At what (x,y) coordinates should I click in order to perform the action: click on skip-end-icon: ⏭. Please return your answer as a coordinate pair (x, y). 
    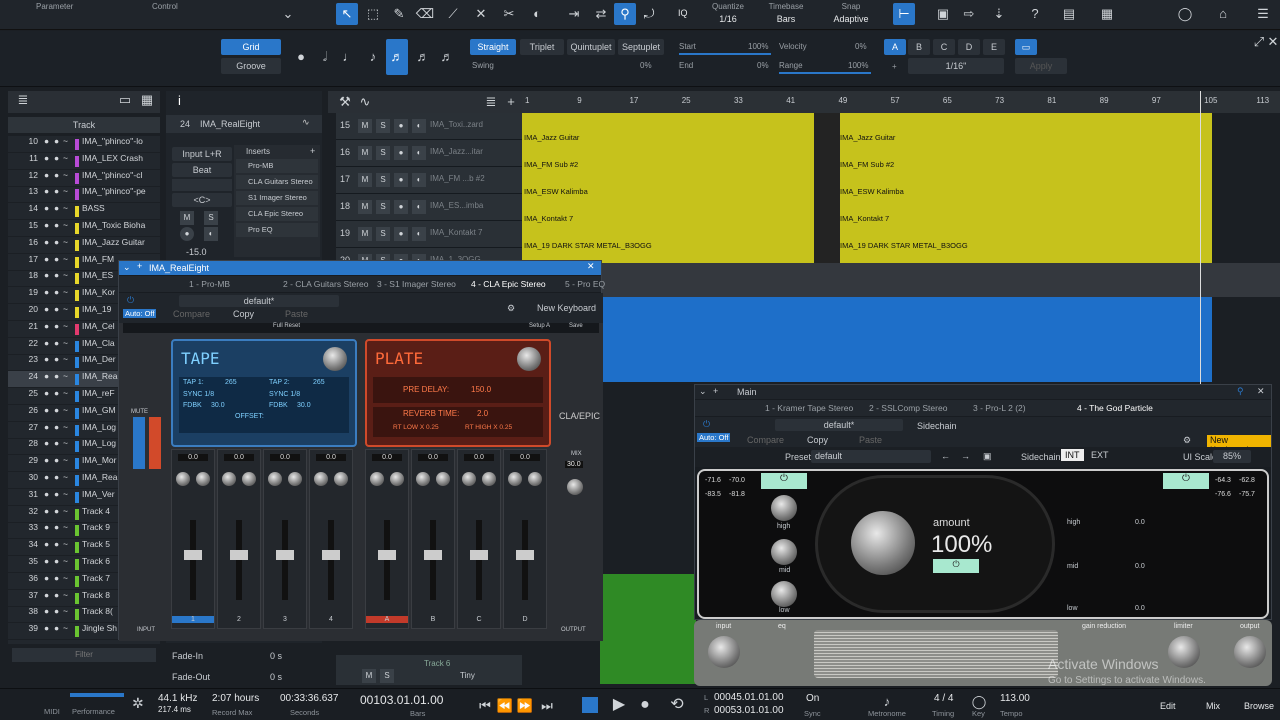
    Looking at the image, I should click on (547, 706).